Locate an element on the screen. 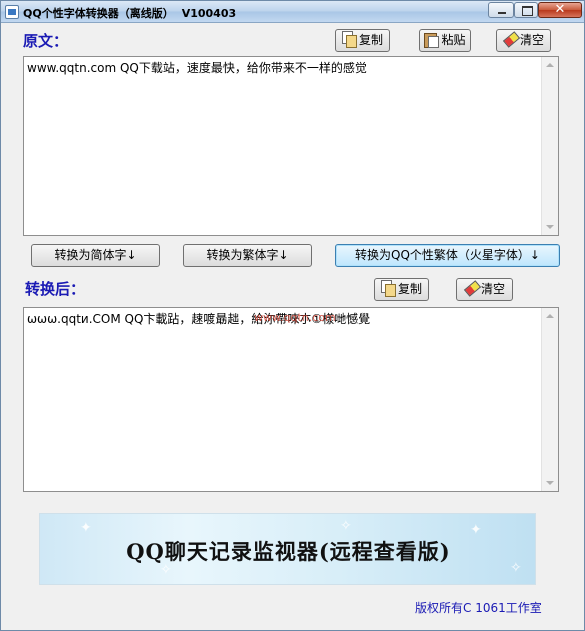  copy-original-label: 复制 is located at coordinates (370, 40).